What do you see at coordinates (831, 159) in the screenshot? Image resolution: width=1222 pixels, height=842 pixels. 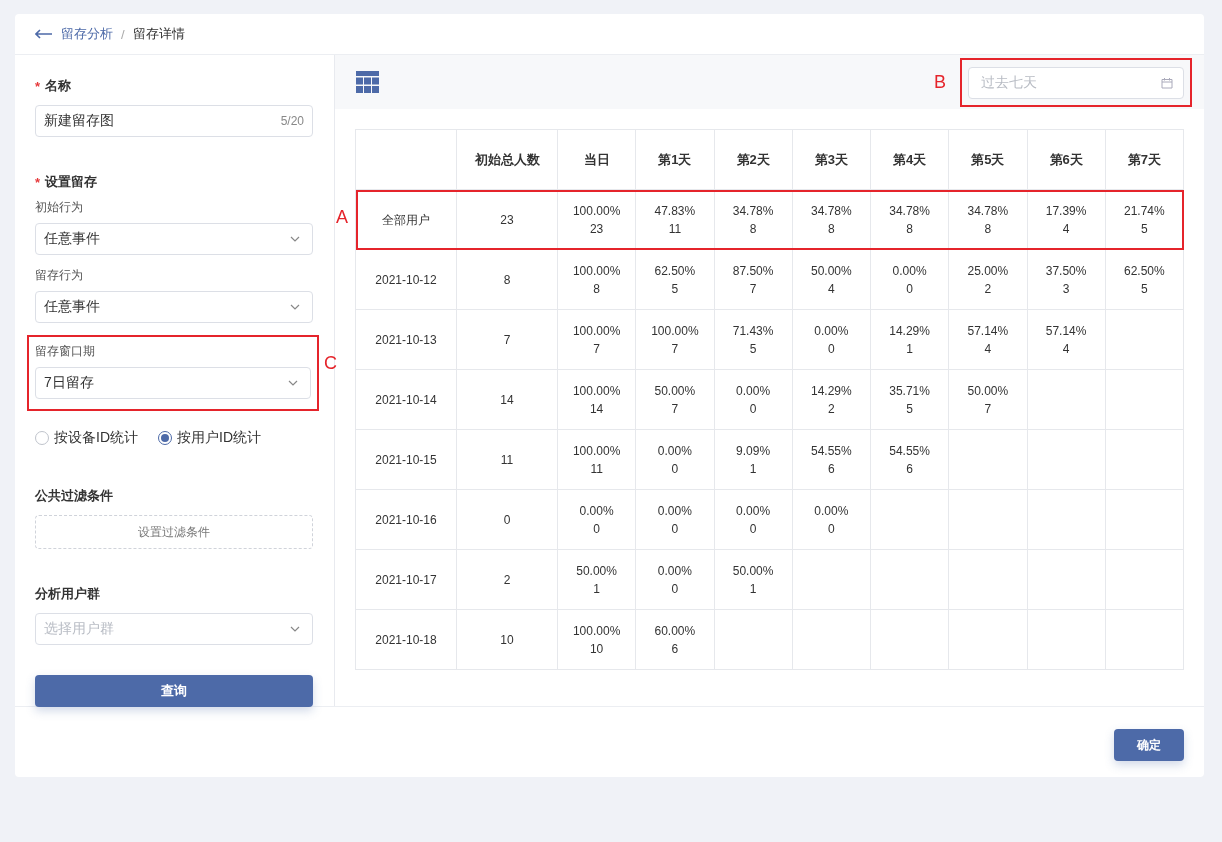 I see `column-header: 第3天` at bounding box center [831, 159].